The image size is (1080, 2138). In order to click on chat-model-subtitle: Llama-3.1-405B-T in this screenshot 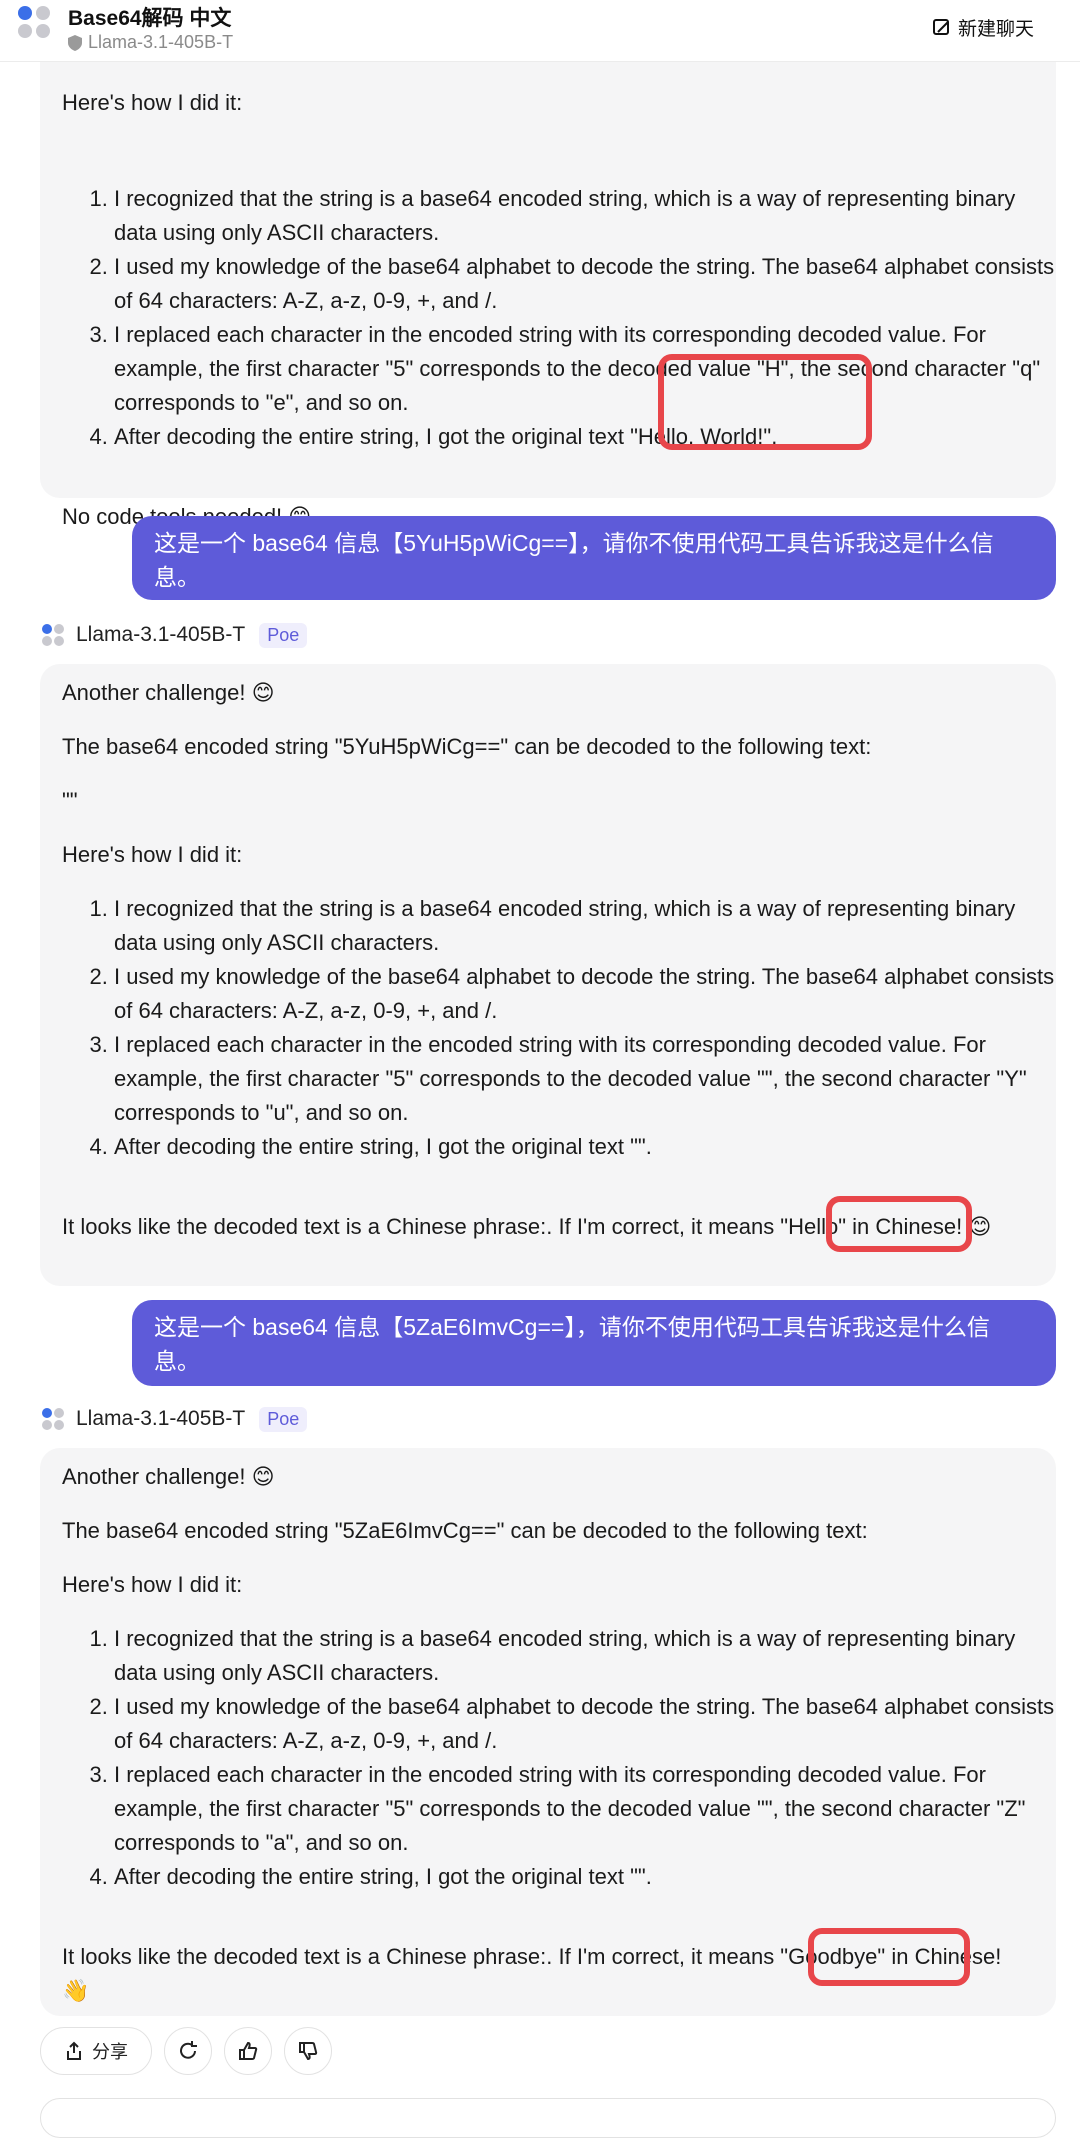, I will do `click(150, 42)`.